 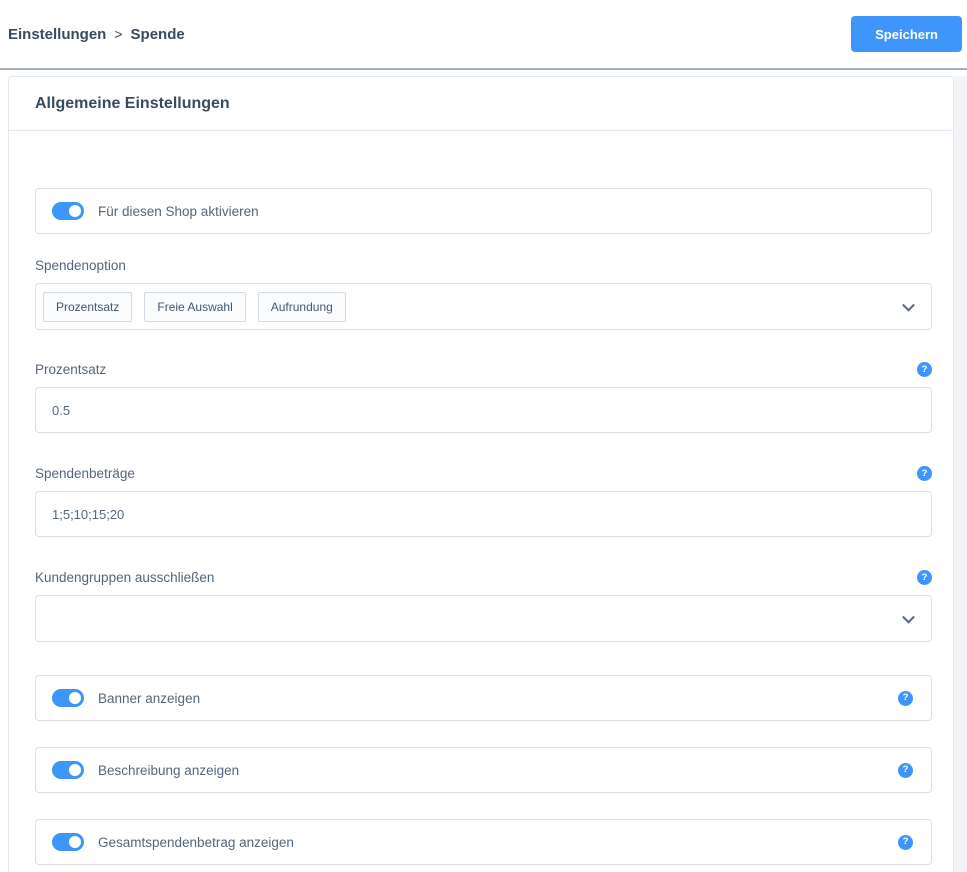 I want to click on toggle-label: Für diesen Shop aktivieren, so click(x=178, y=211).